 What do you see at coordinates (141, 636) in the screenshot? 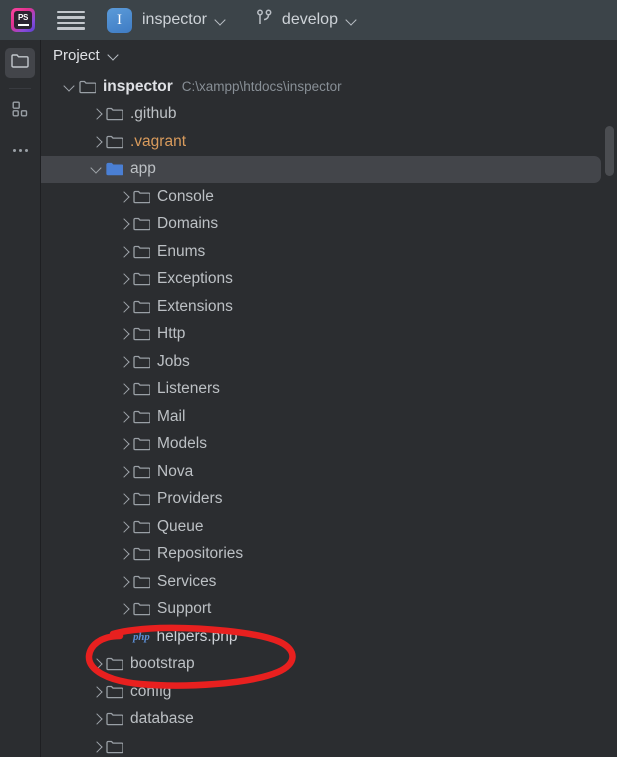
I see `php-file-icon: php` at bounding box center [141, 636].